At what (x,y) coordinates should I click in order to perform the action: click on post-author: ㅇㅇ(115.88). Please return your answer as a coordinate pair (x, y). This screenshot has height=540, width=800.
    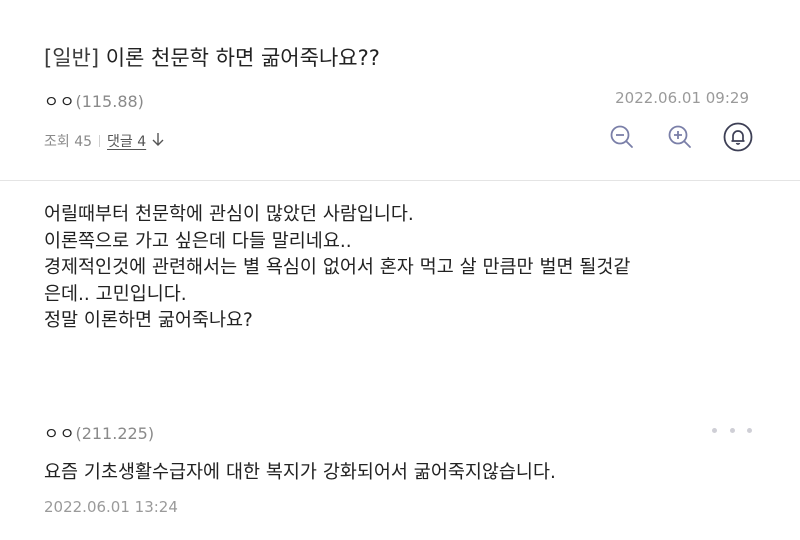
    Looking at the image, I should click on (94, 100).